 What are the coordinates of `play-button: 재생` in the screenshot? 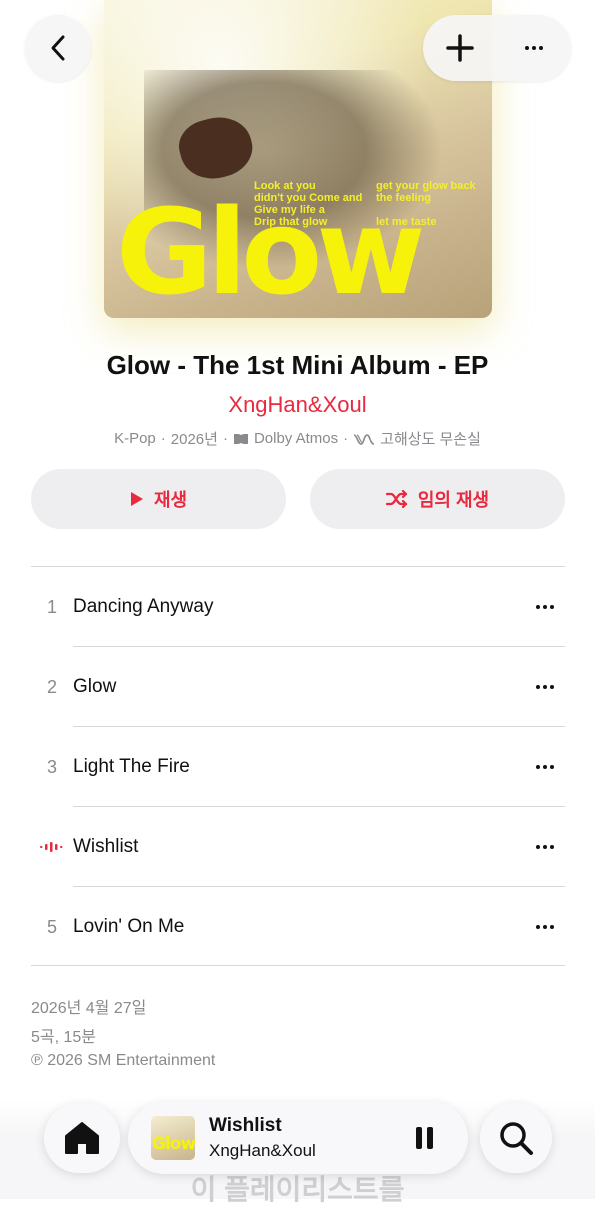 It's located at (158, 499).